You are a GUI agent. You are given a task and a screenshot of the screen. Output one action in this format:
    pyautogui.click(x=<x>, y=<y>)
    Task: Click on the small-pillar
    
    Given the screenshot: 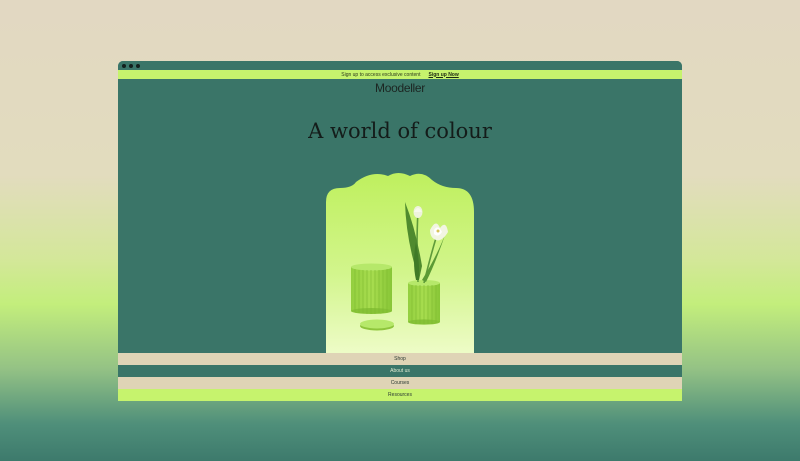 What is the action you would take?
    pyautogui.click(x=424, y=302)
    